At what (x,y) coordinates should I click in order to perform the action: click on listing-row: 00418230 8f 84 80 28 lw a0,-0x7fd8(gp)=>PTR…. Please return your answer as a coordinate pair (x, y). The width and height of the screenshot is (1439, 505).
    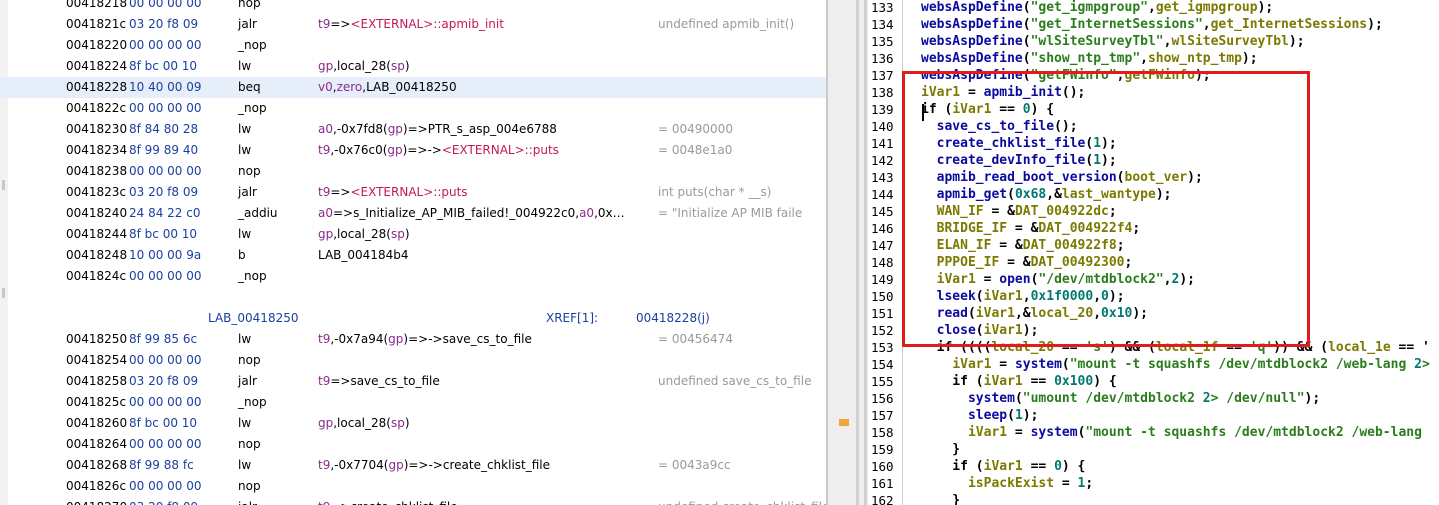
    Looking at the image, I should click on (413, 129).